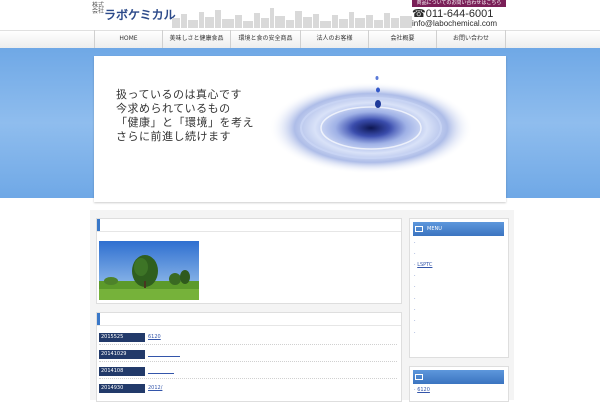 This screenshot has width=600, height=402. Describe the element at coordinates (265, 39) in the screenshot. I see `nav-safety-products: 環境と食の安全商品` at that location.